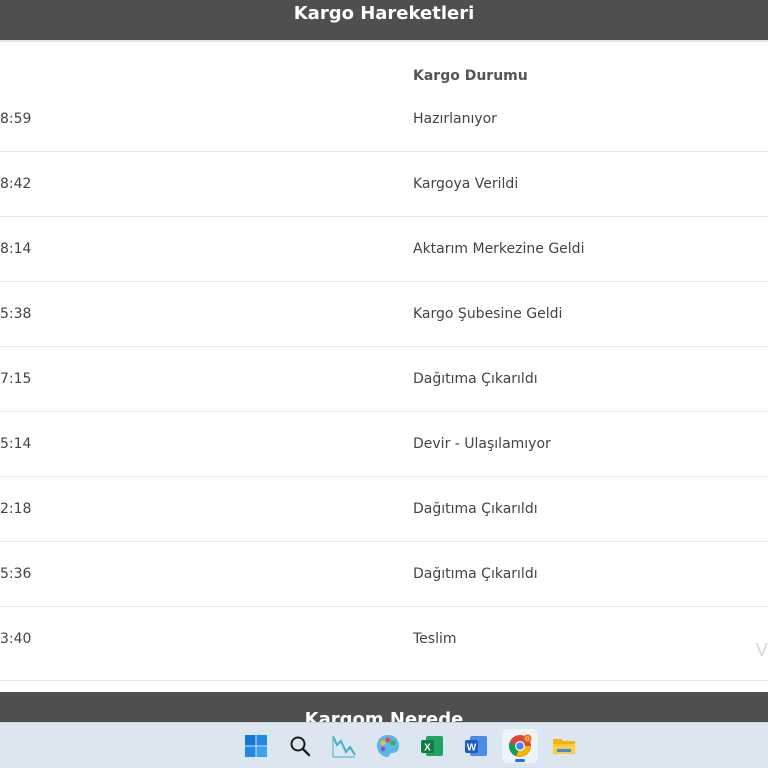  I want to click on row-status: Devir - Ulaşılamıyor, so click(482, 444).